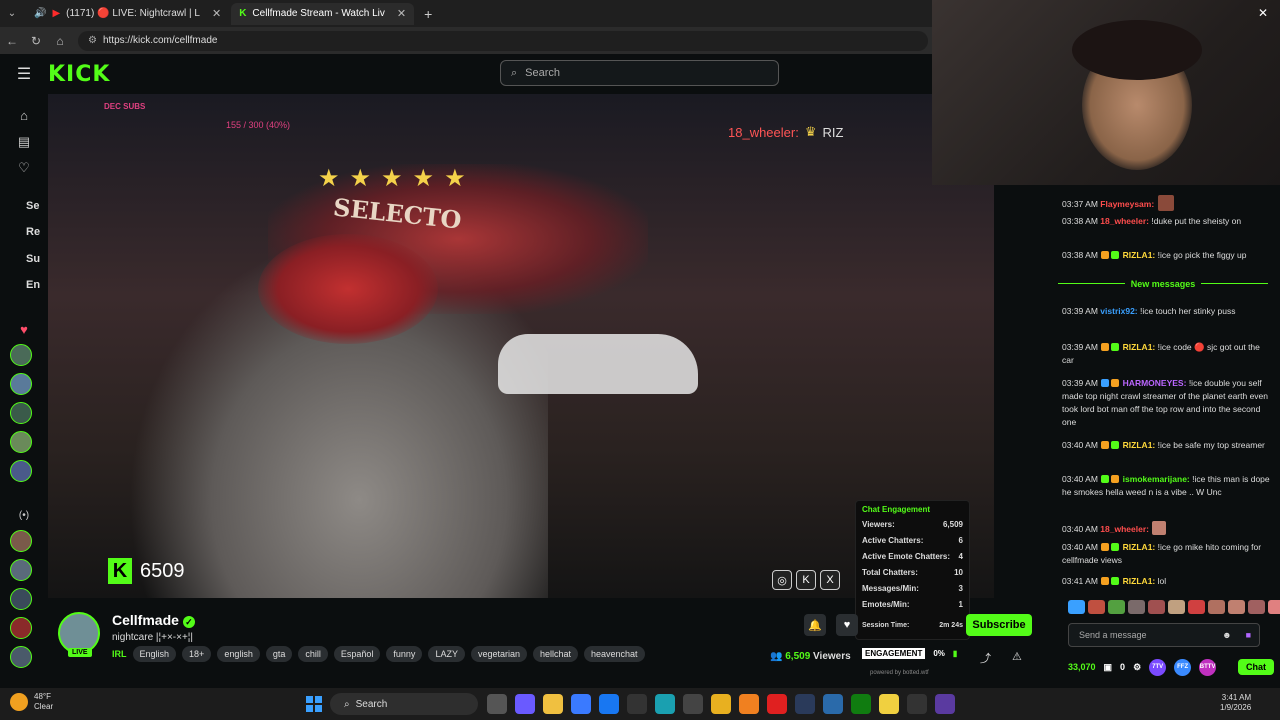 The height and width of the screenshot is (720, 1280). What do you see at coordinates (1208, 667) in the screenshot?
I see `bttv-extension-icon: BTTV` at bounding box center [1208, 667].